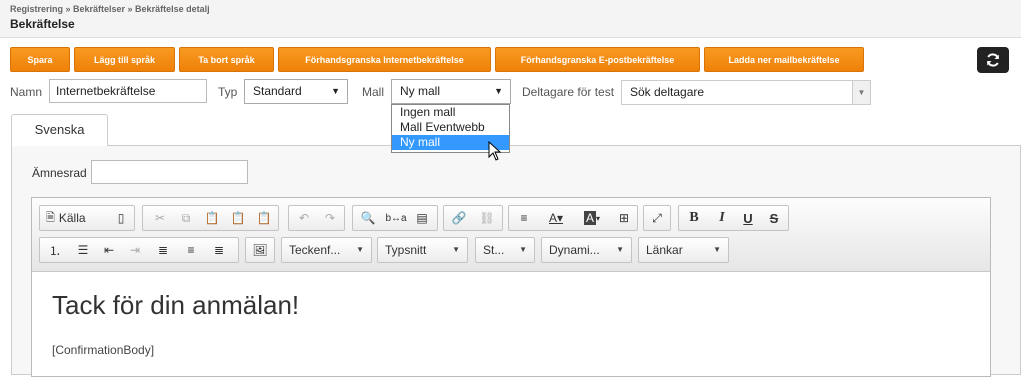 The width and height of the screenshot is (1021, 377). I want to click on strikethrough-icon: S, so click(774, 218).